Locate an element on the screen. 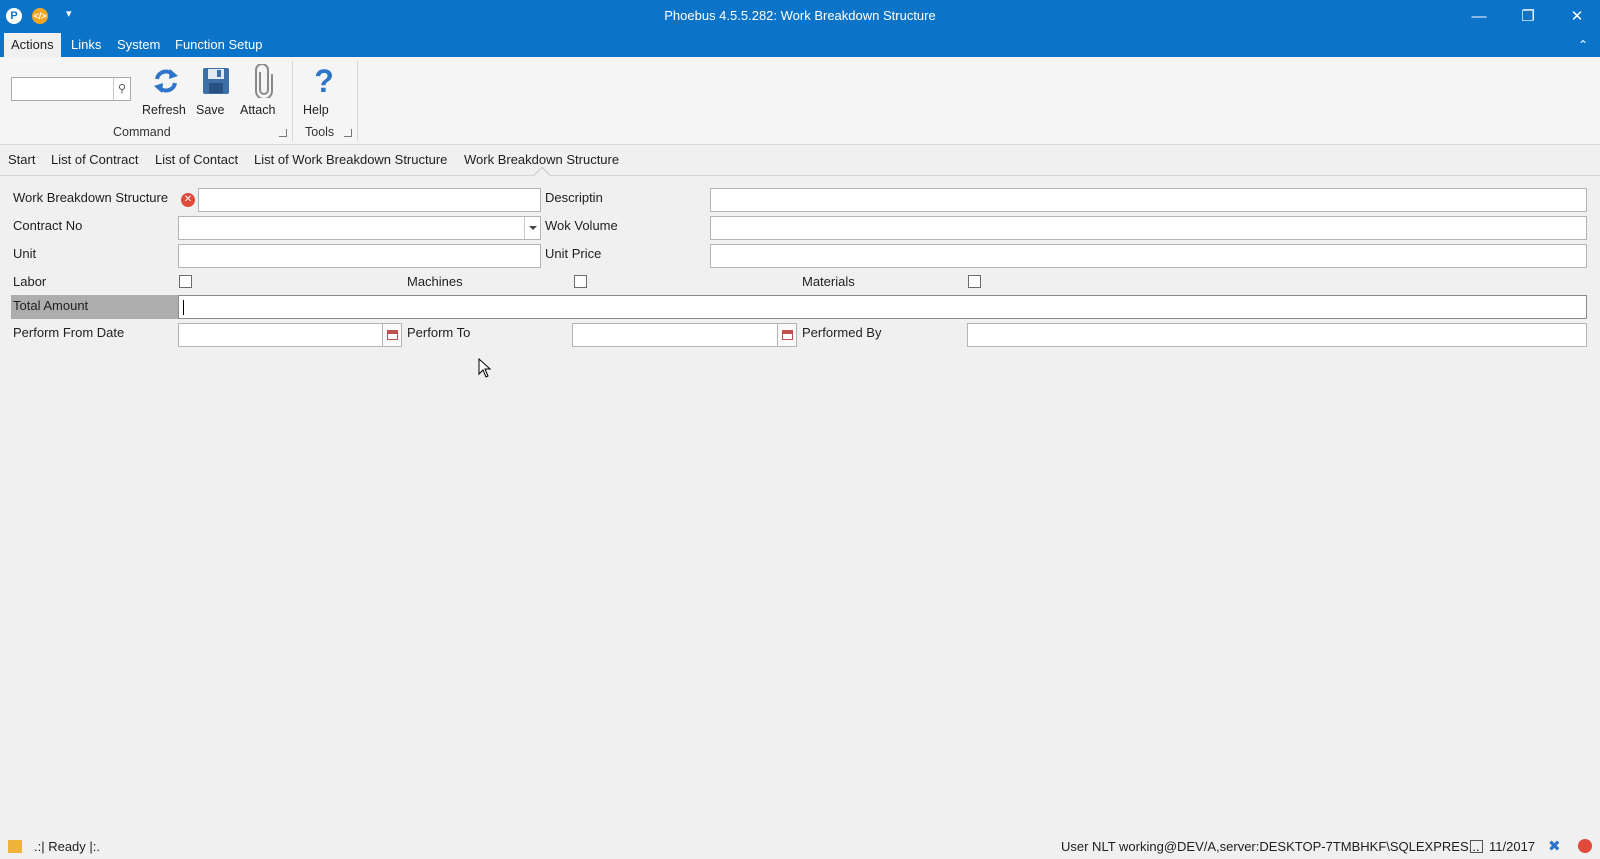 The width and height of the screenshot is (1600, 859). minimize-button: — is located at coordinates (1479, 16).